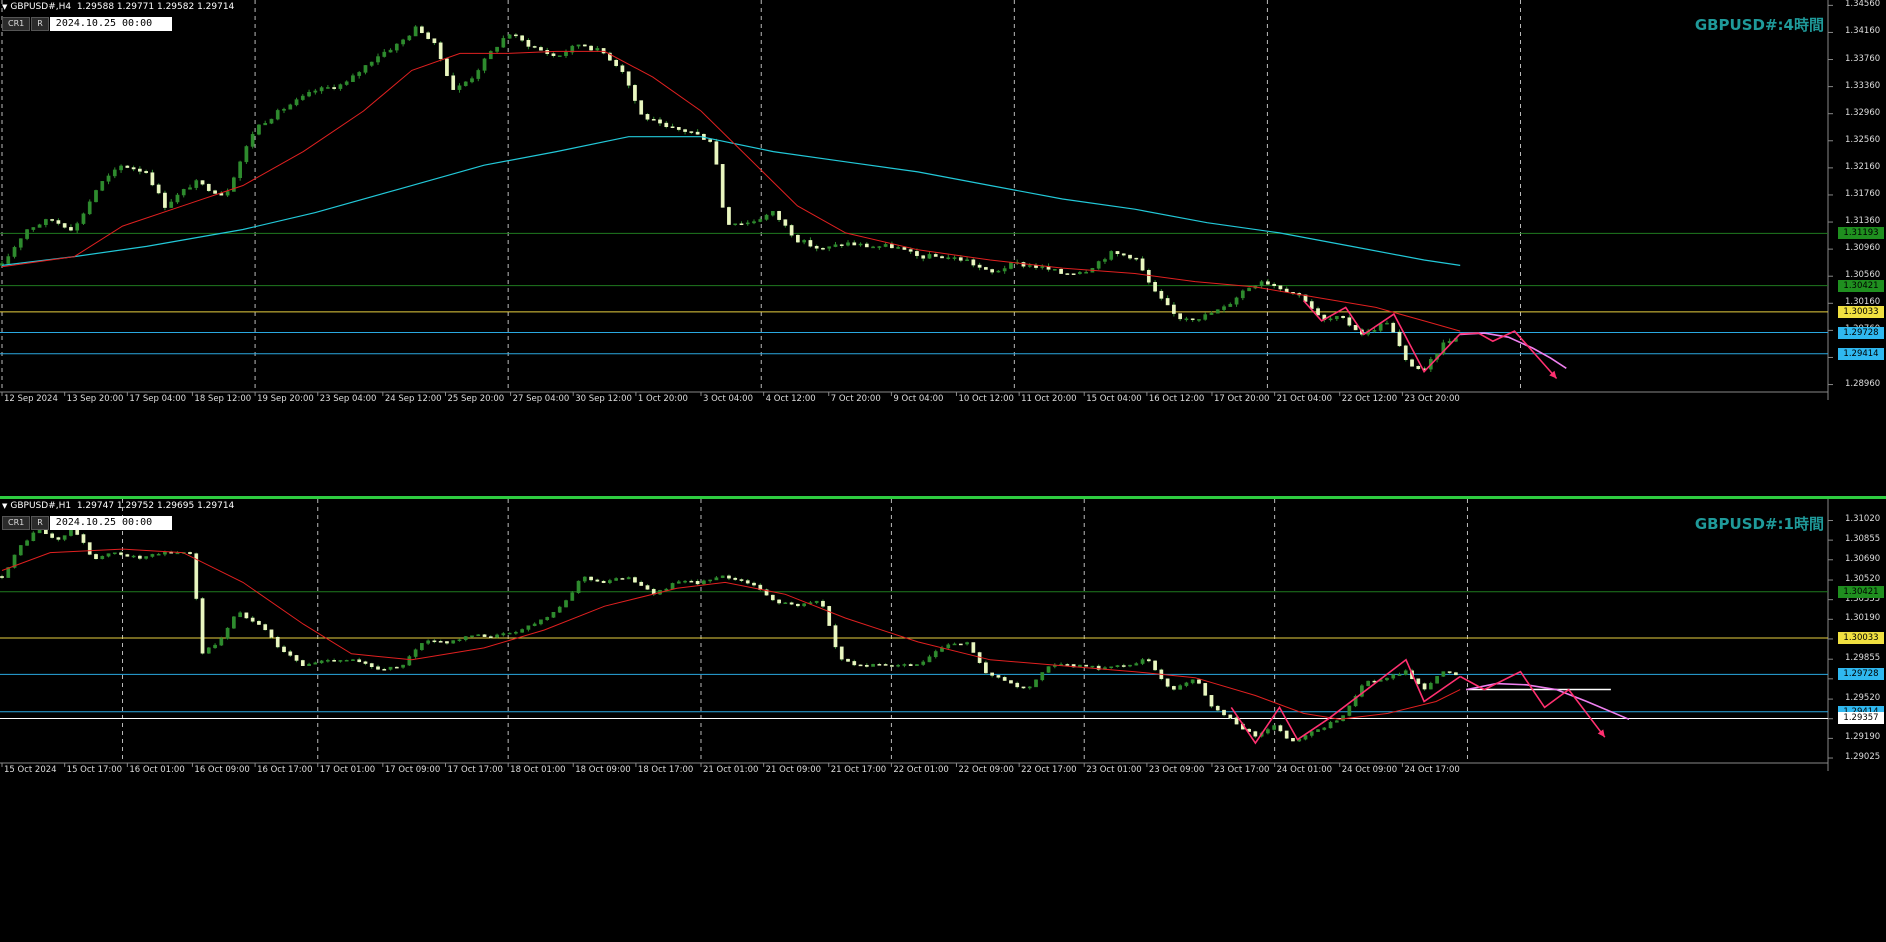  Describe the element at coordinates (603, 770) in the screenshot. I see `x-tick-label: 18 Oct 09:00` at that location.